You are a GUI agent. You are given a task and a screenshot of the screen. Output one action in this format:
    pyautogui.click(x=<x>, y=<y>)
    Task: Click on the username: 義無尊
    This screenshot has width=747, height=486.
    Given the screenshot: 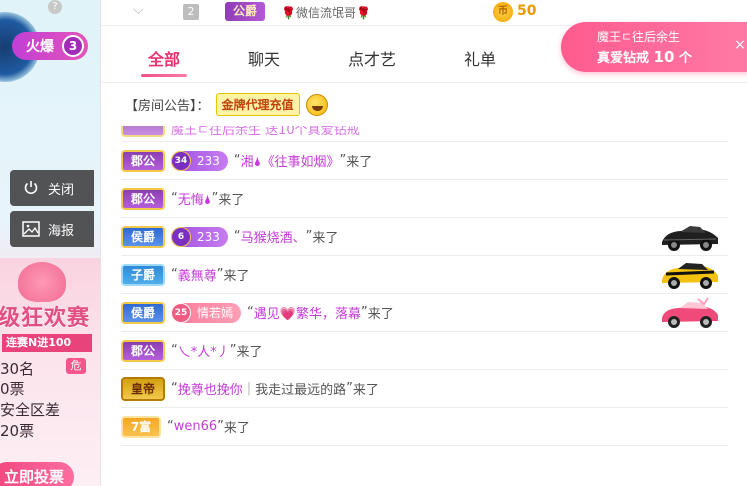 What is the action you would take?
    pyautogui.click(x=197, y=274)
    